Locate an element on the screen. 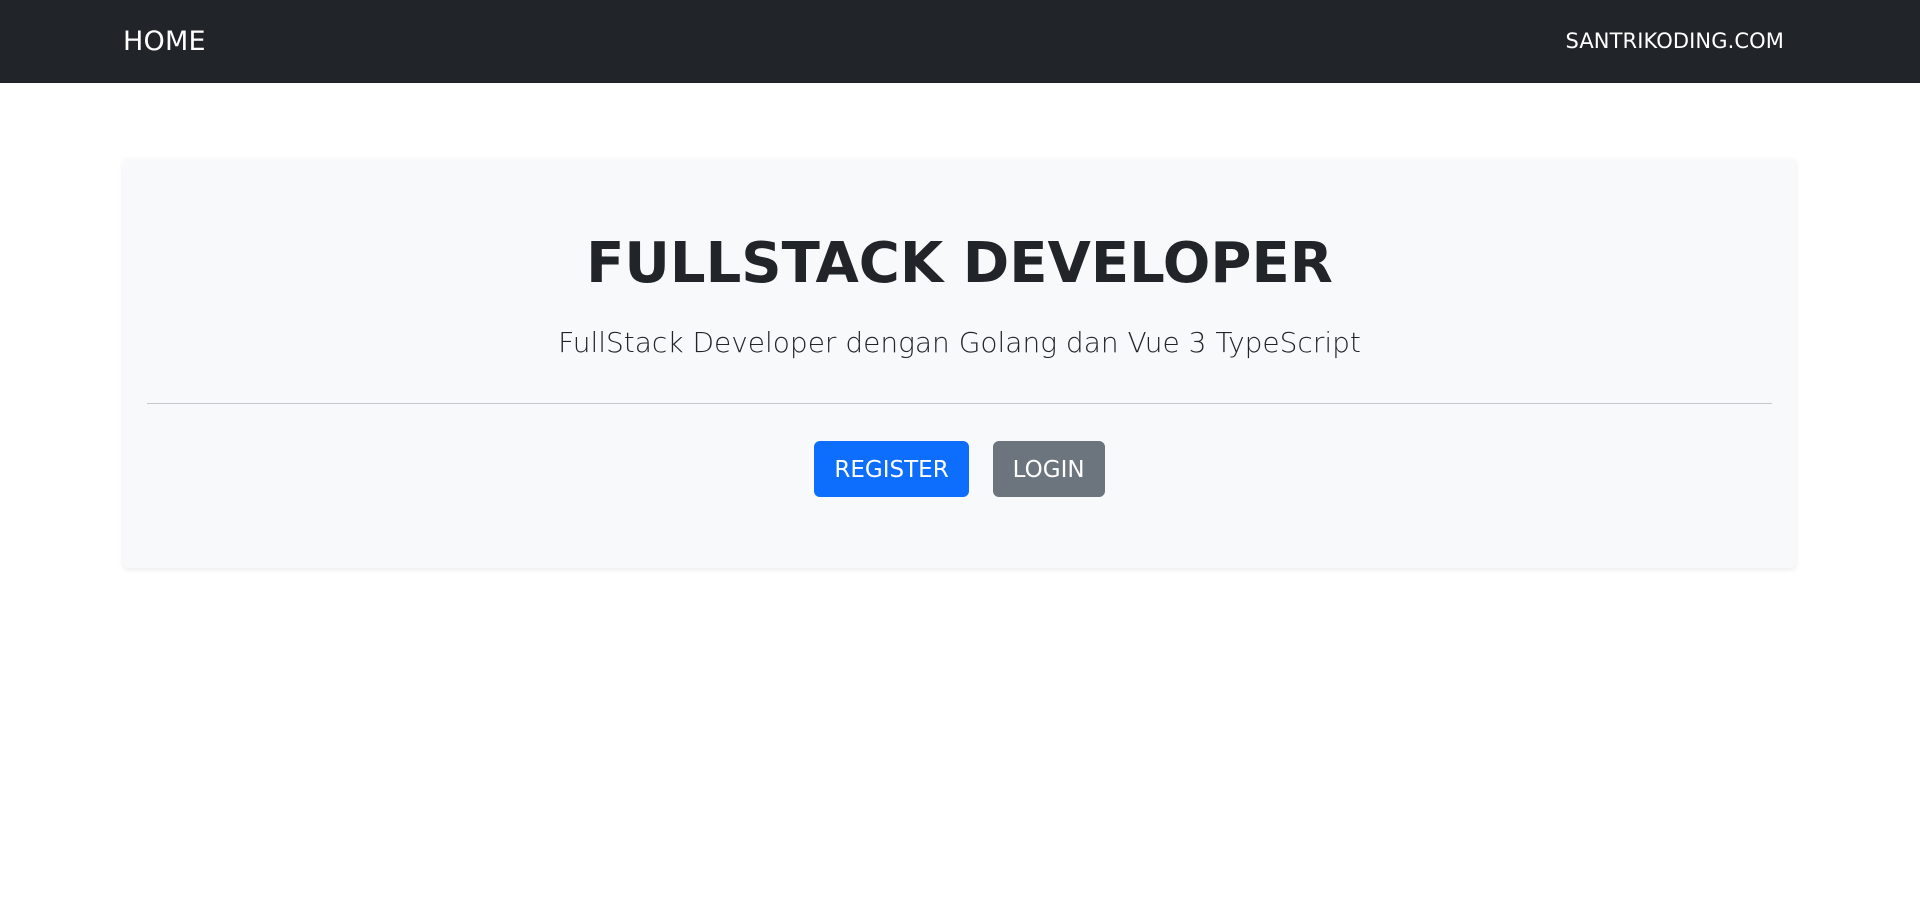  divider is located at coordinates (959, 403).